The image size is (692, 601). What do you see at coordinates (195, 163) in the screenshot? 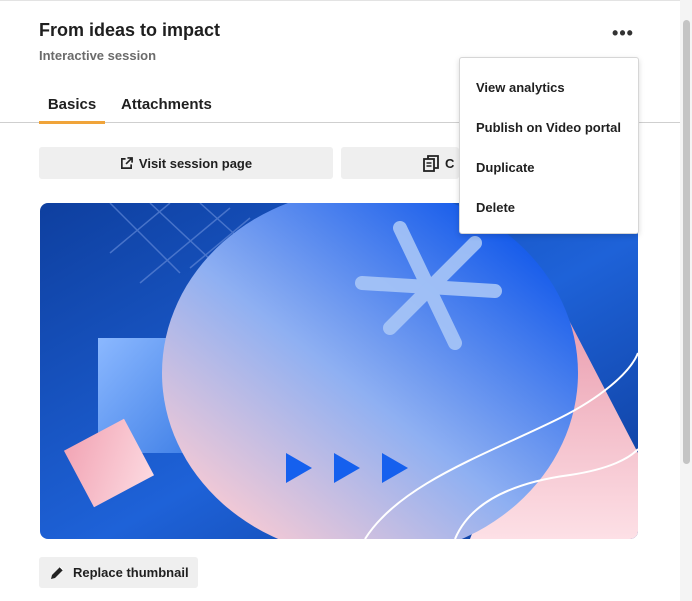
I see `visit-session-page-label: Visit session page` at bounding box center [195, 163].